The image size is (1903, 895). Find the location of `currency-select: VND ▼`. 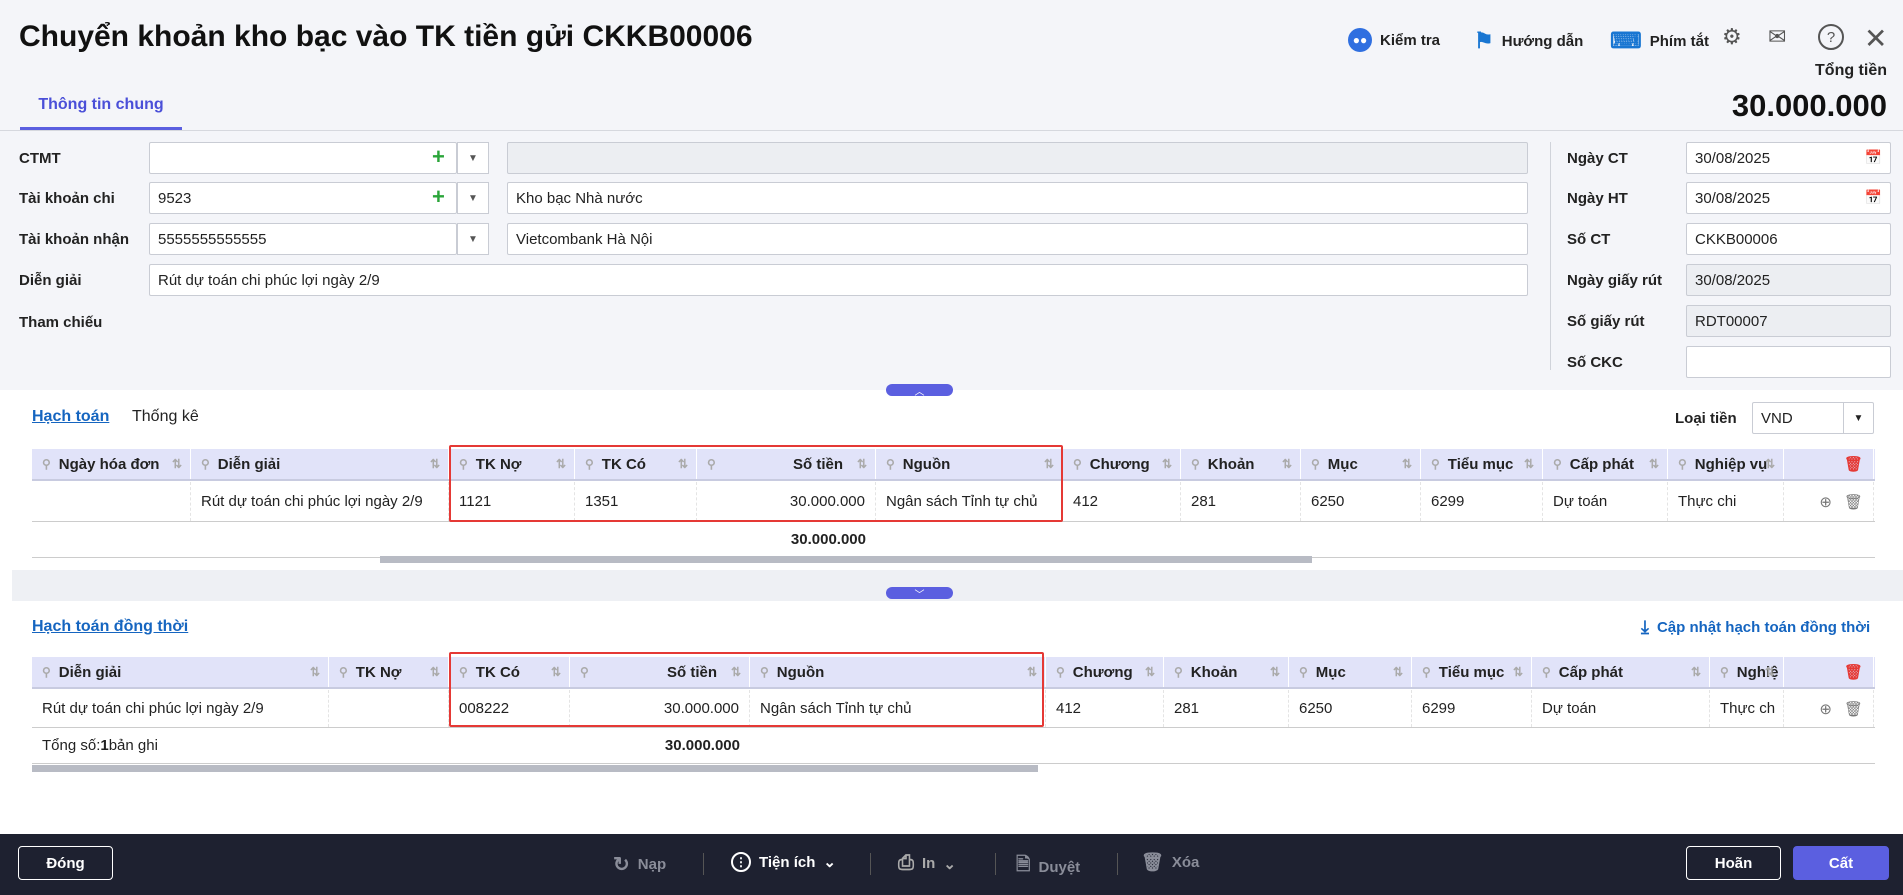

currency-select: VND ▼ is located at coordinates (1813, 418).